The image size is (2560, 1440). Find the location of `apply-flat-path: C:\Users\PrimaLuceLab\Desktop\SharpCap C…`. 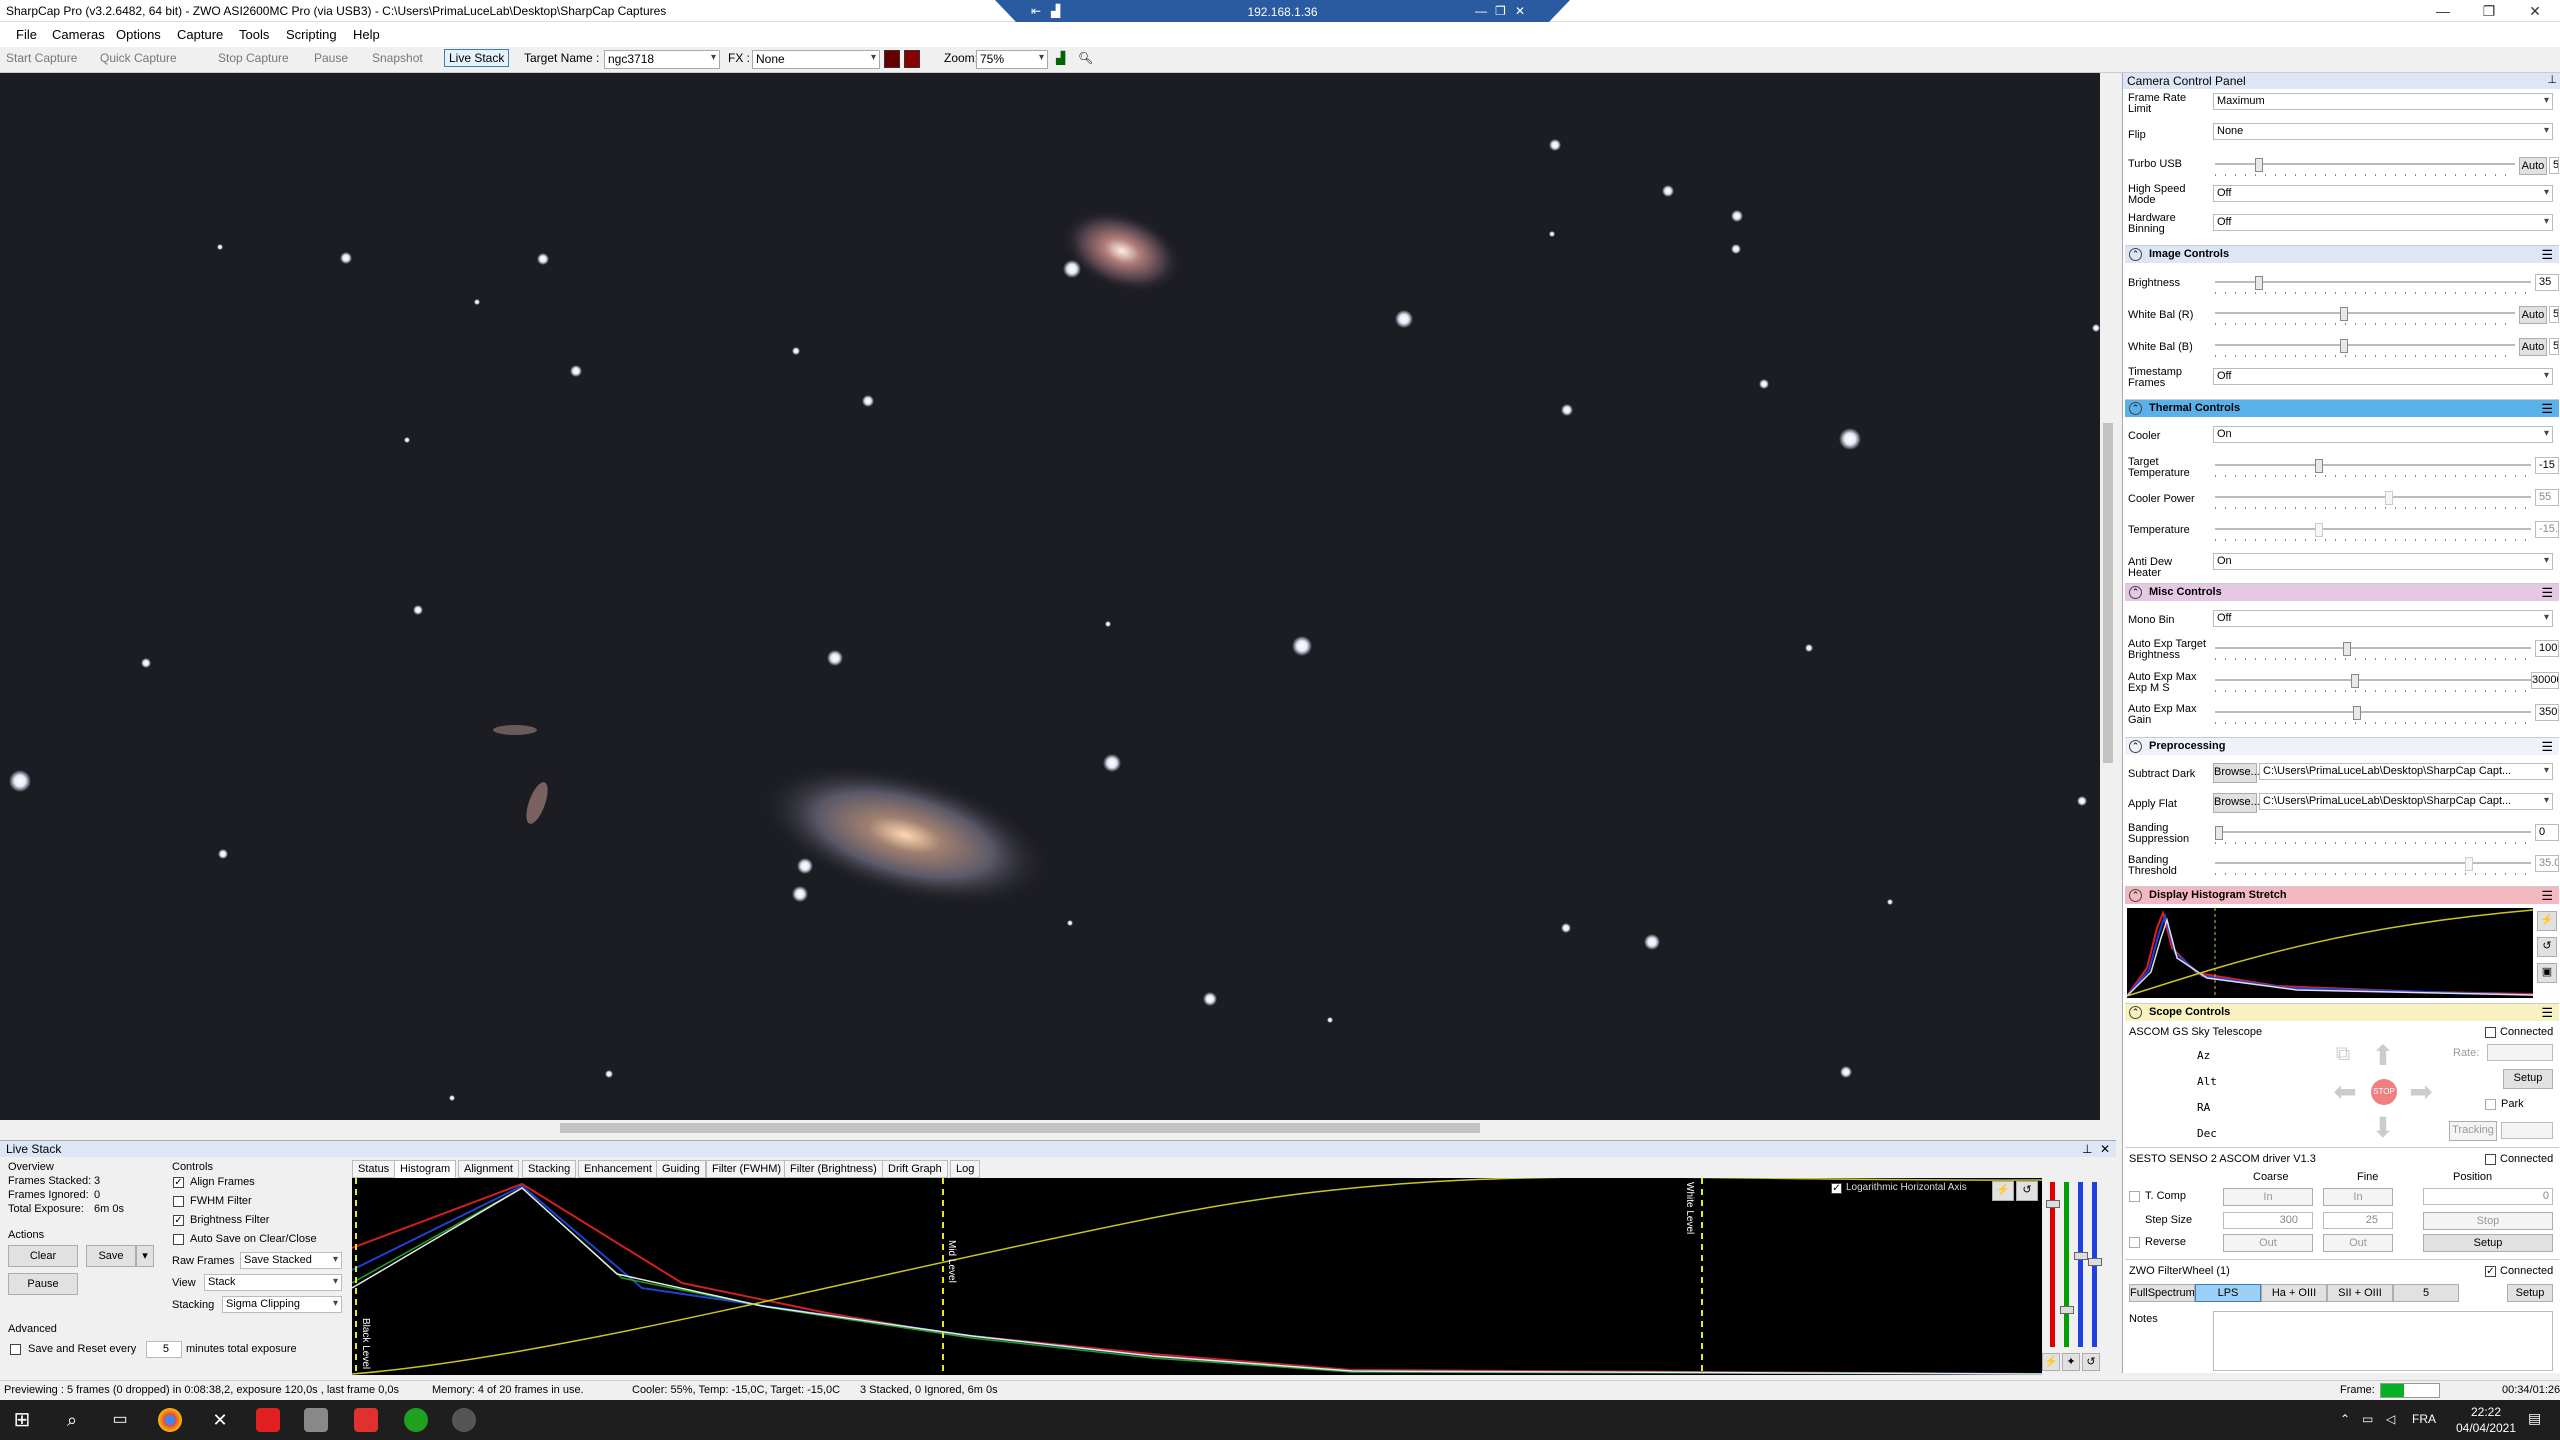

apply-flat-path: C:\Users\PrimaLuceLab\Desktop\SharpCap C… is located at coordinates (2406, 801).